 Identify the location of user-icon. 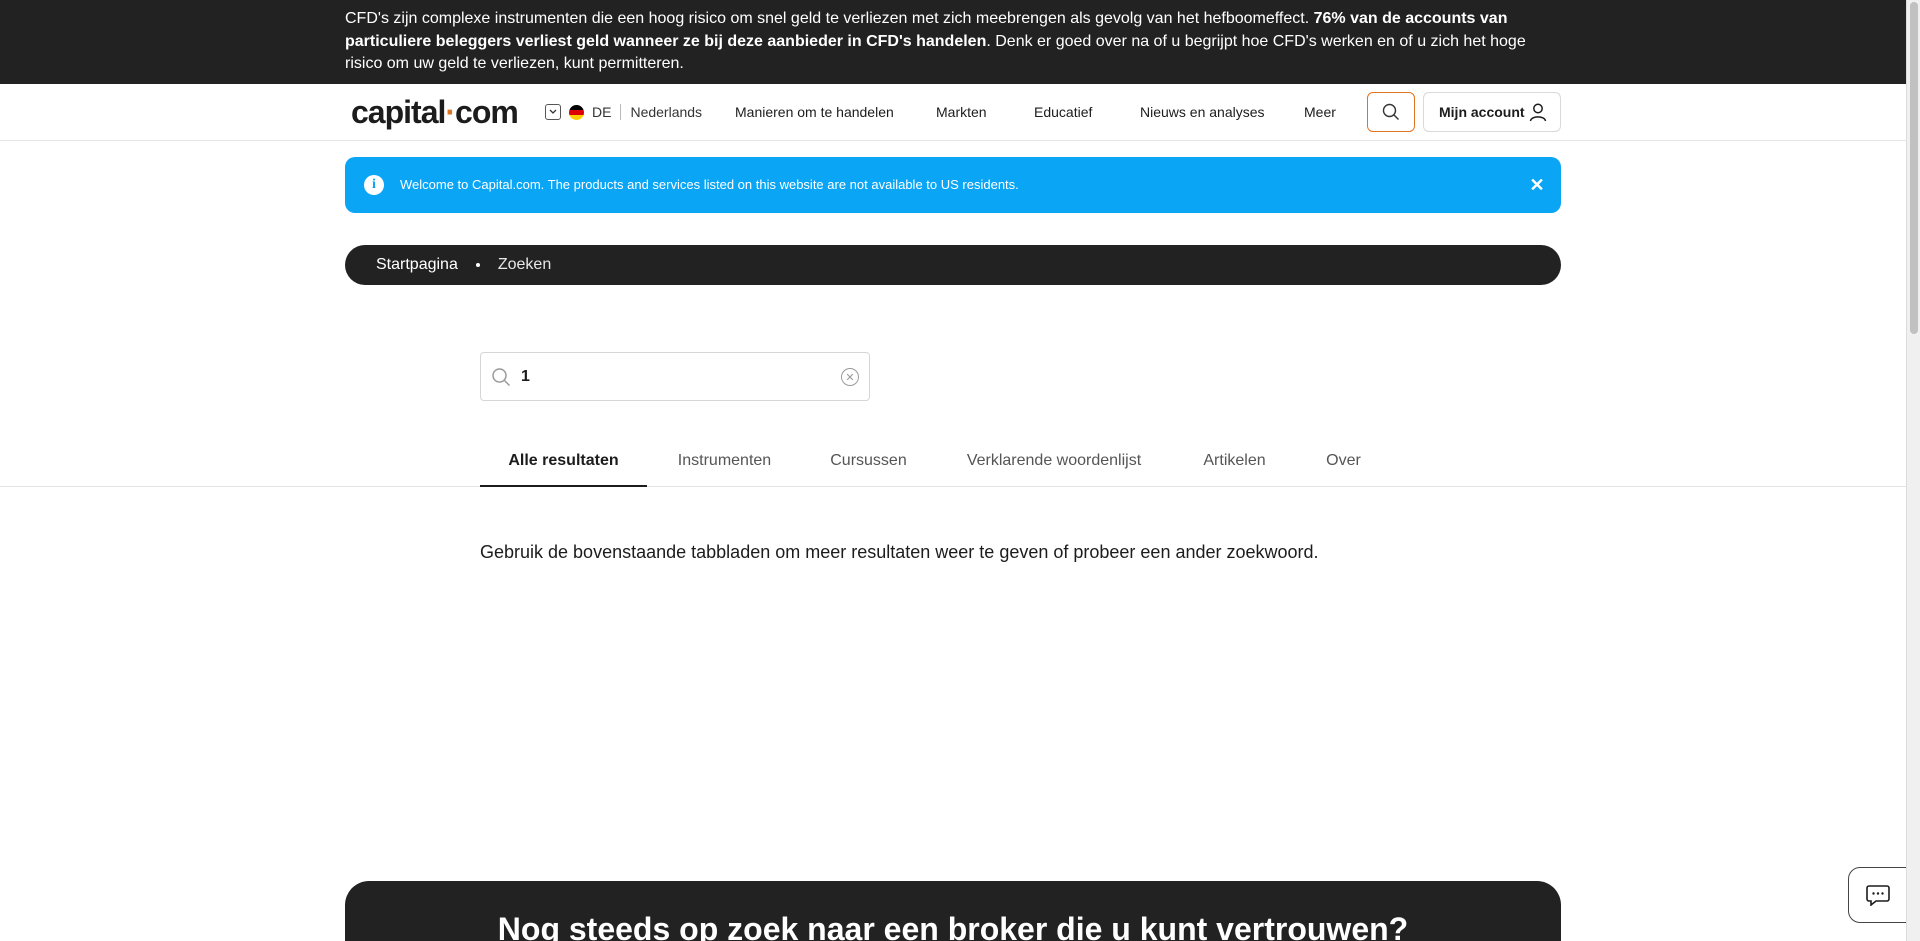
(1538, 112).